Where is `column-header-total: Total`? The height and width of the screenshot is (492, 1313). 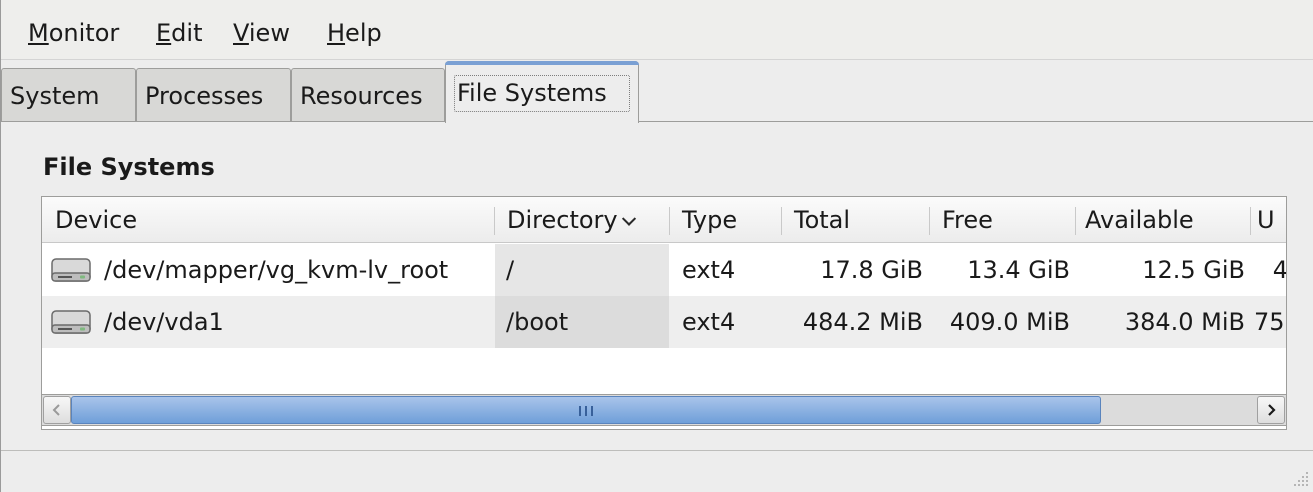 column-header-total: Total is located at coordinates (855, 220).